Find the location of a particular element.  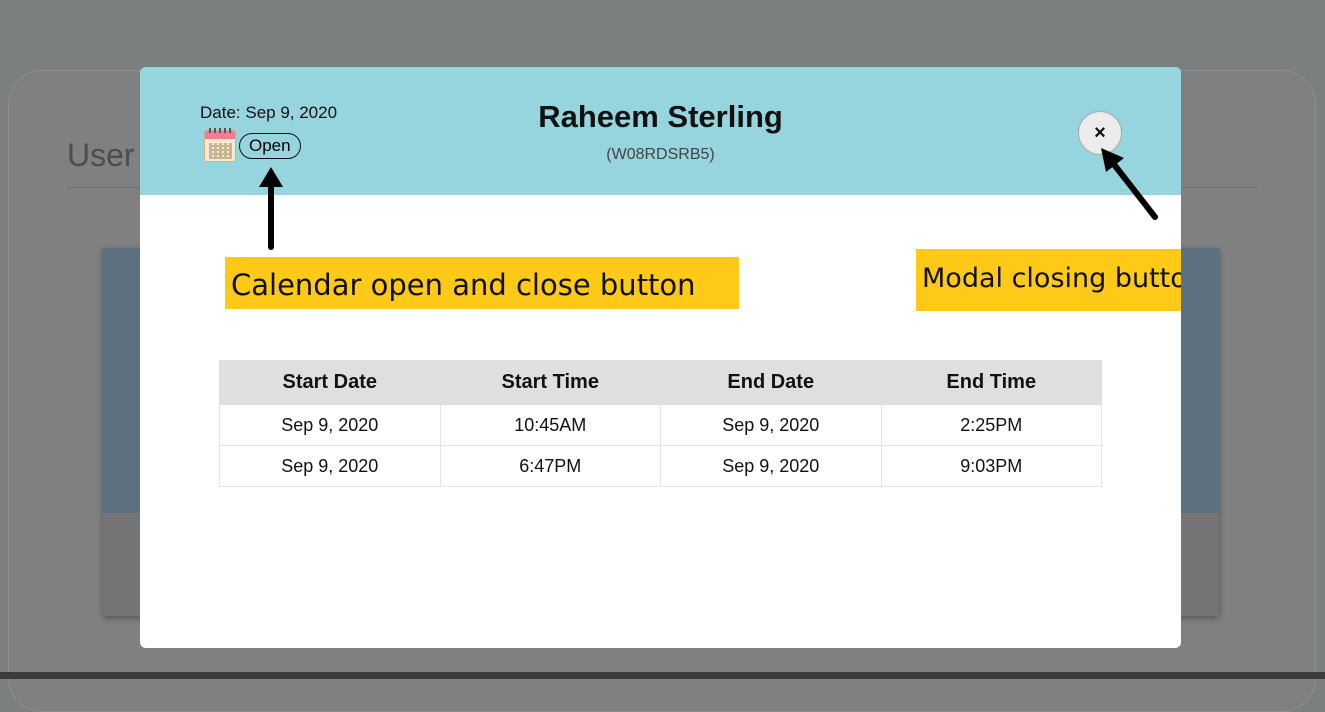

table-cell: 10:45AM is located at coordinates (550, 425).